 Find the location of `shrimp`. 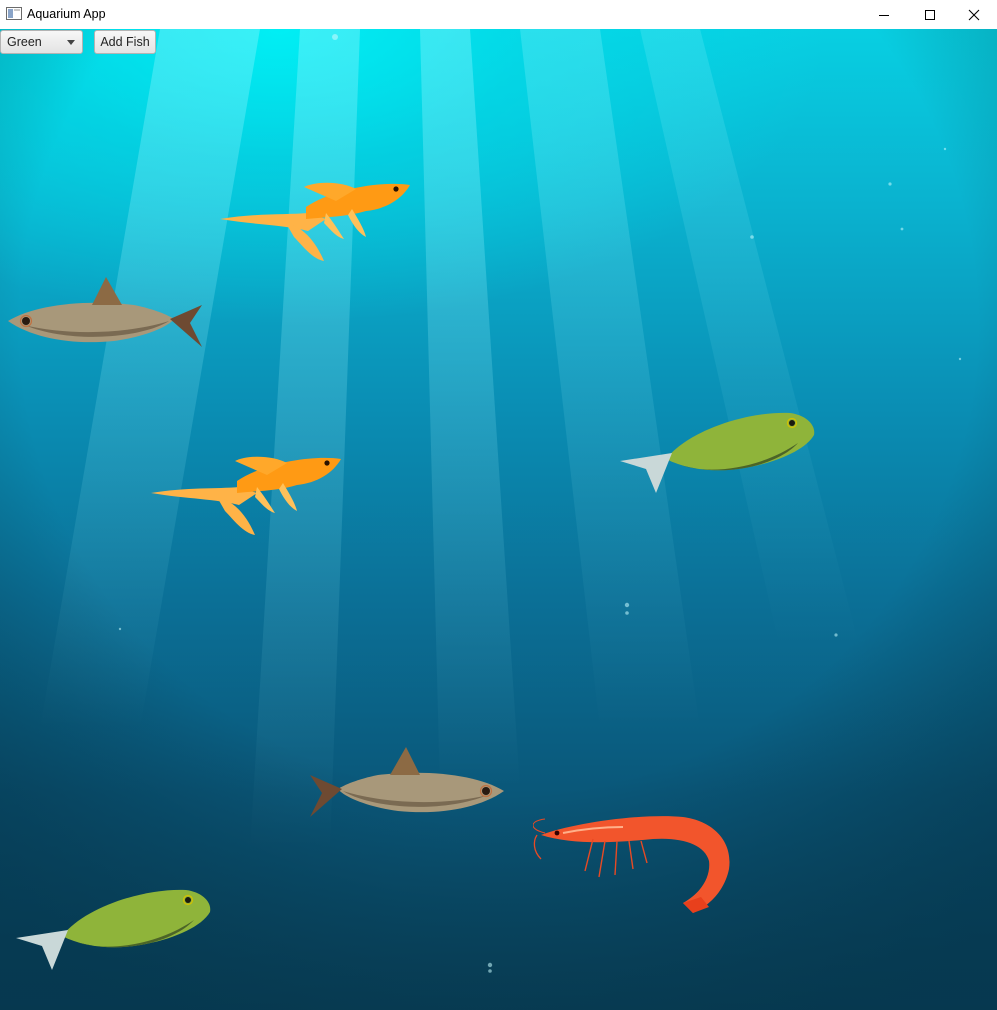

shrimp is located at coordinates (635, 864).